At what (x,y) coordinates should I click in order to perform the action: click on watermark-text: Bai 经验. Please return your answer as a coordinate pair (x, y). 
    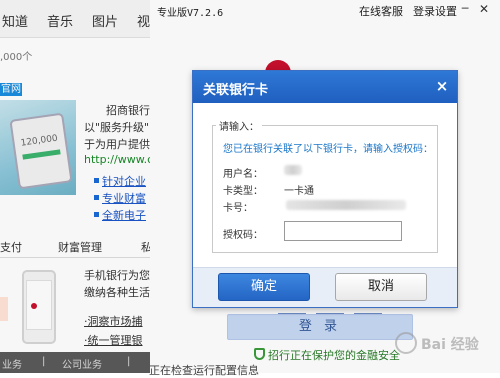
    Looking at the image, I should click on (450, 345).